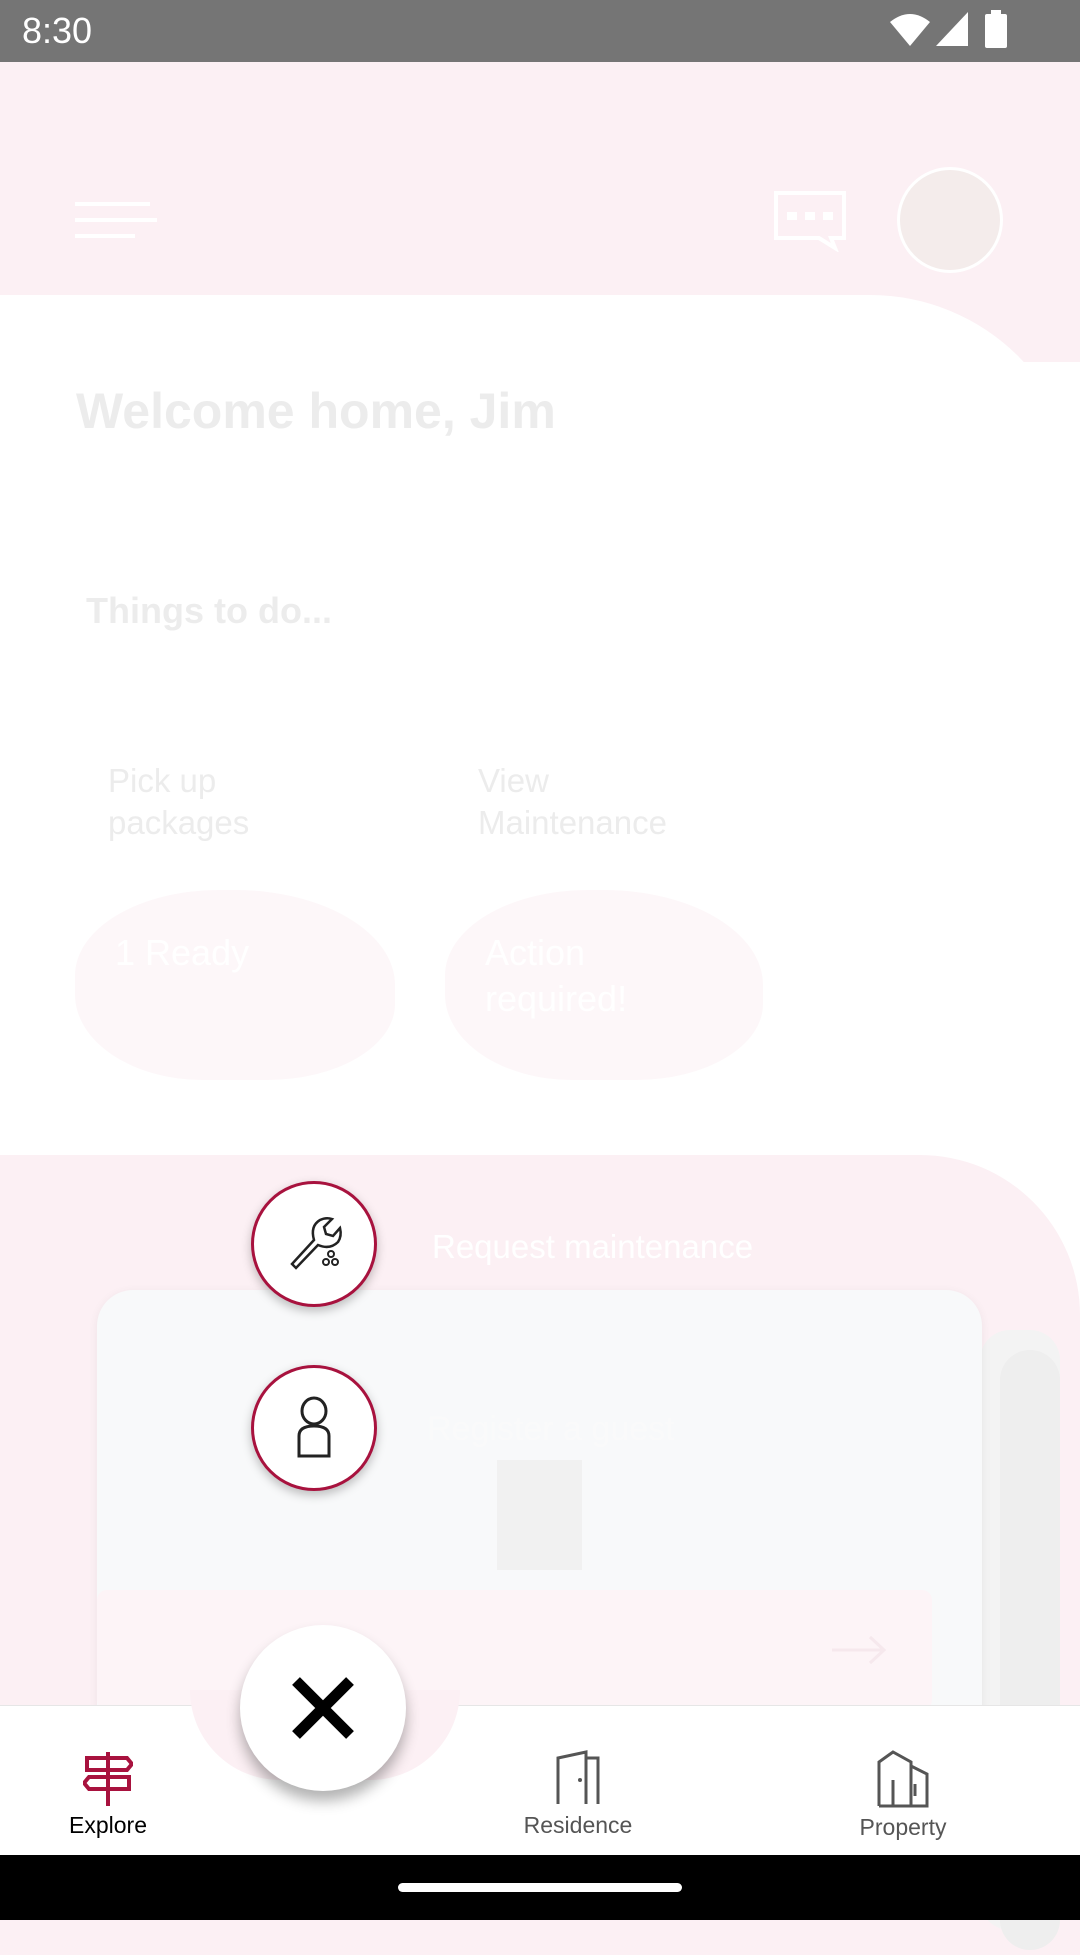 Image resolution: width=1080 pixels, height=1955 pixels. I want to click on signpost-icon, so click(108, 1779).